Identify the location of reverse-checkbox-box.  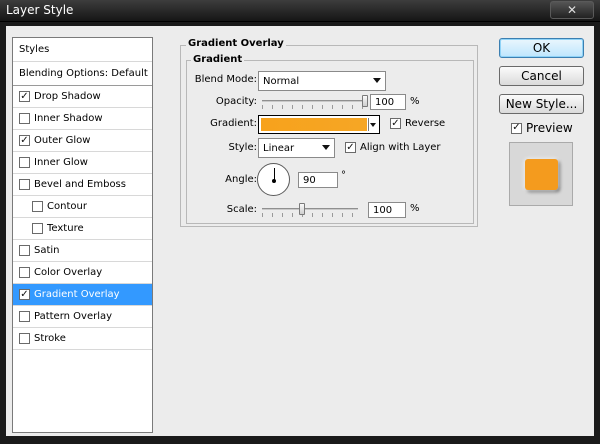
(395, 123).